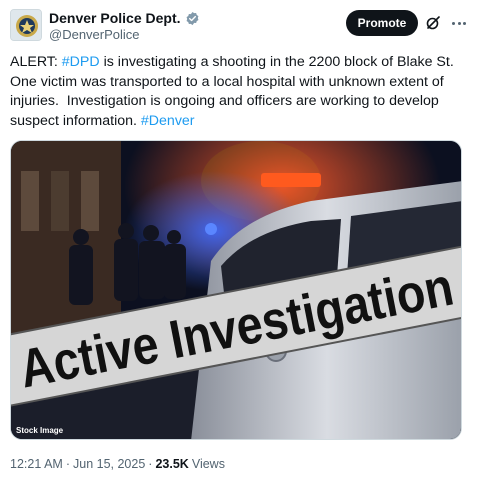  Describe the element at coordinates (81, 62) in the screenshot. I see `hashtag-link: #DPD` at that location.